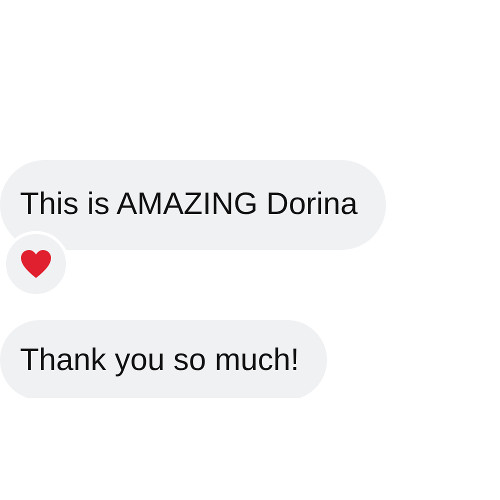 The image size is (500, 500). I want to click on message-bubble: This is AMAZING Dorina, so click(193, 205).